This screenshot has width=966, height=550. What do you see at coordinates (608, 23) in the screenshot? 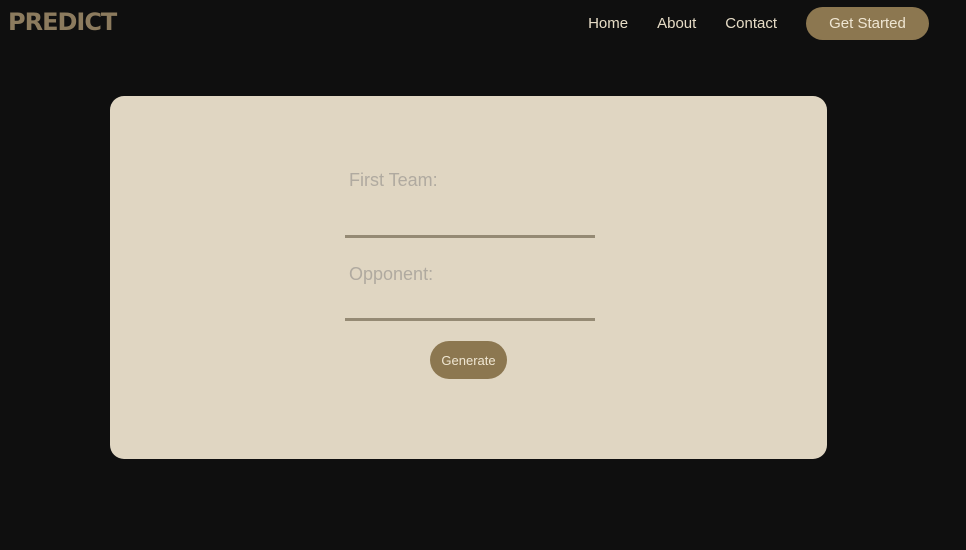
I see `nav-link-home: Home` at bounding box center [608, 23].